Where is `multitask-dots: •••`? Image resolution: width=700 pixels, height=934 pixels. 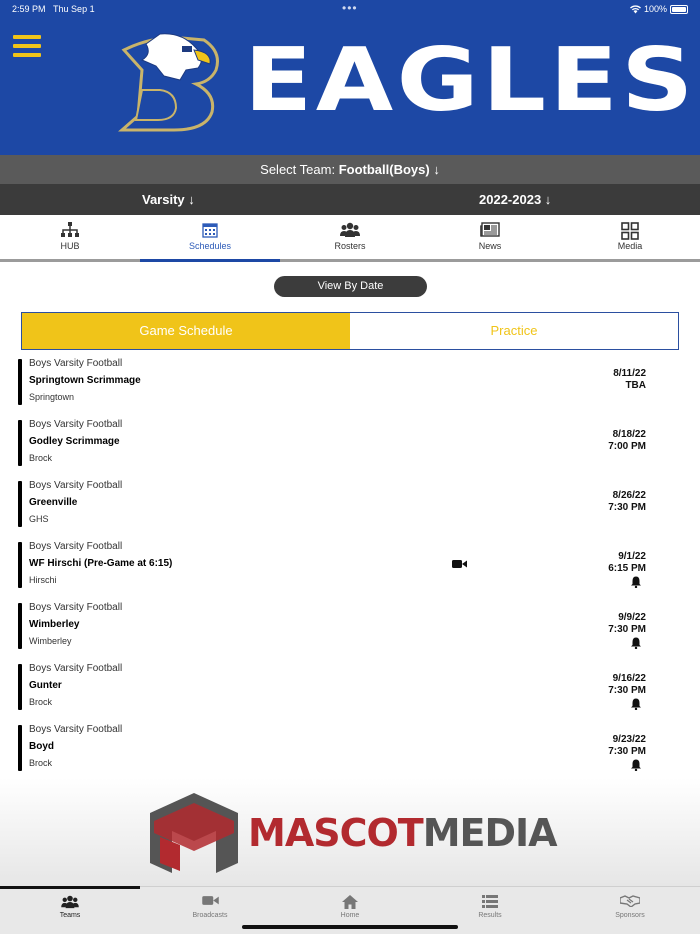 multitask-dots: ••• is located at coordinates (350, 8).